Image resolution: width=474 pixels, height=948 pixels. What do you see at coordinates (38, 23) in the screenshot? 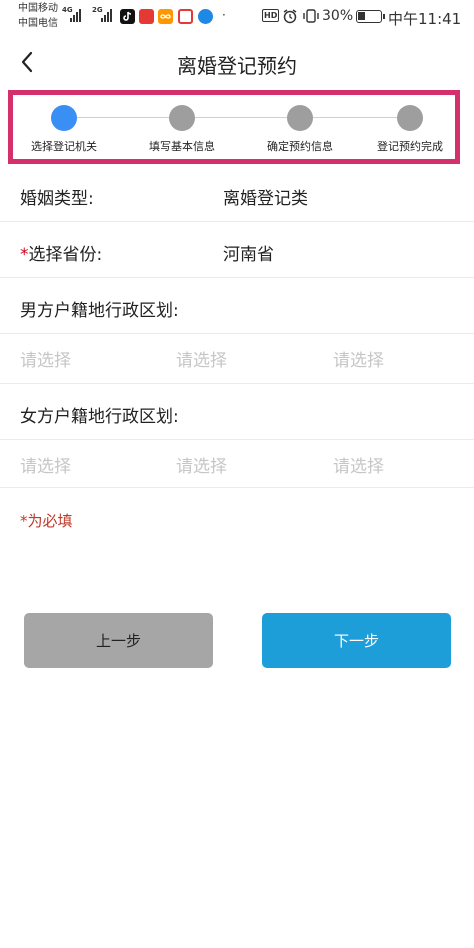
I see `carrier-2-label: 中国电信` at bounding box center [38, 23].